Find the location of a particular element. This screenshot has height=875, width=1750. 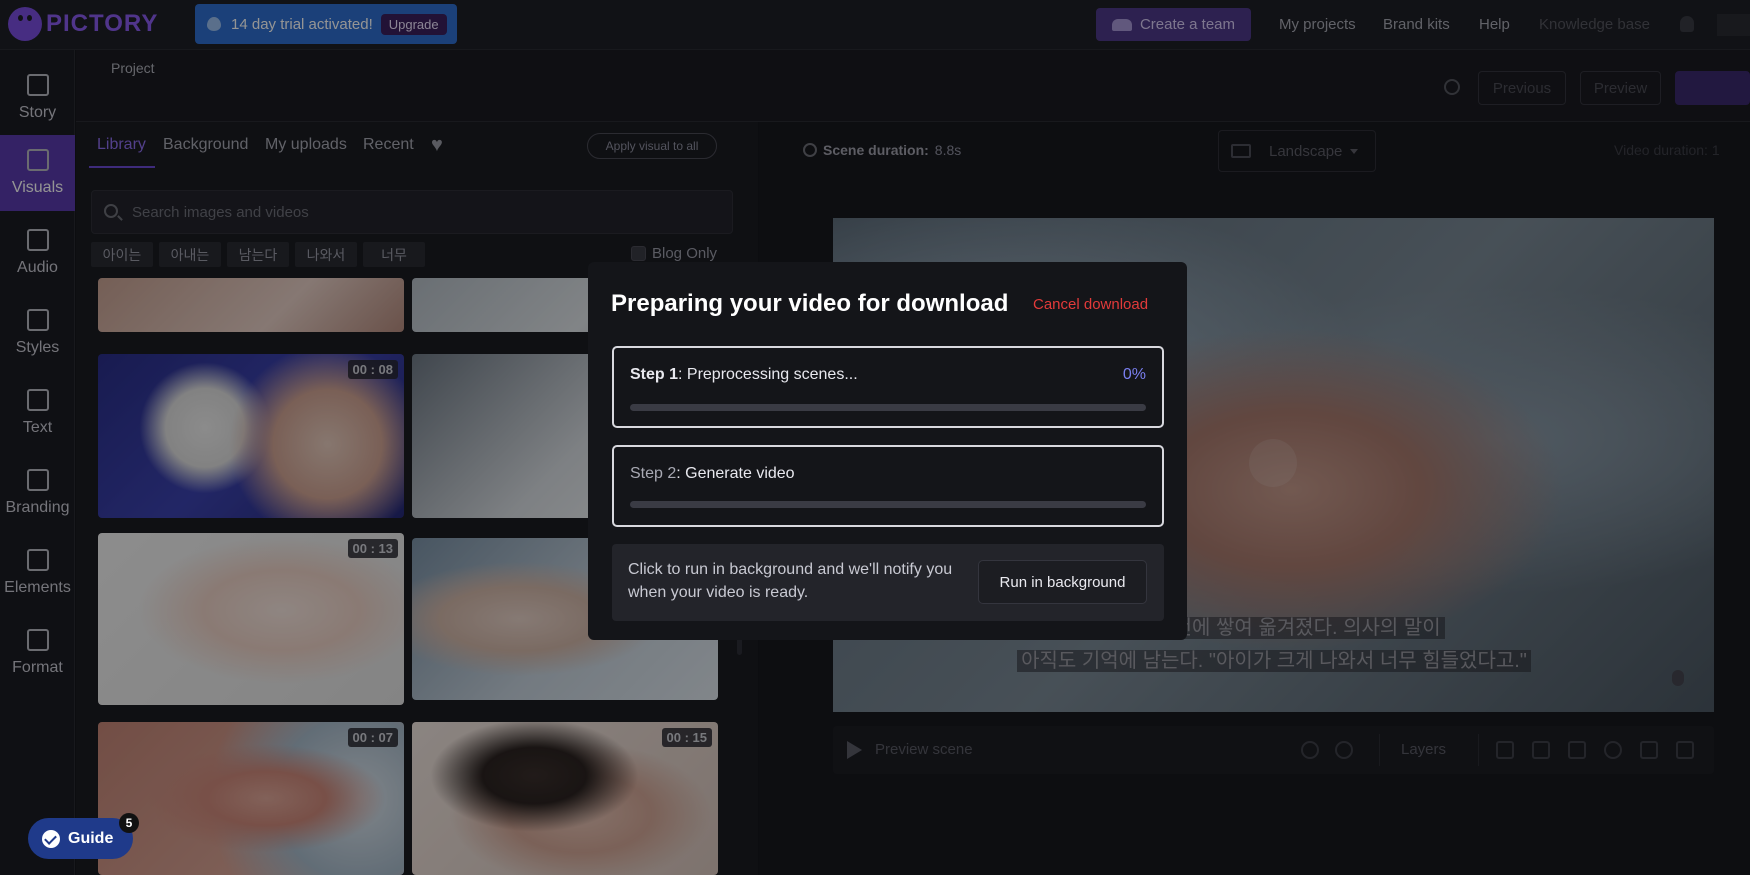

step-2-title: Step 2: Generate video is located at coordinates (712, 474).